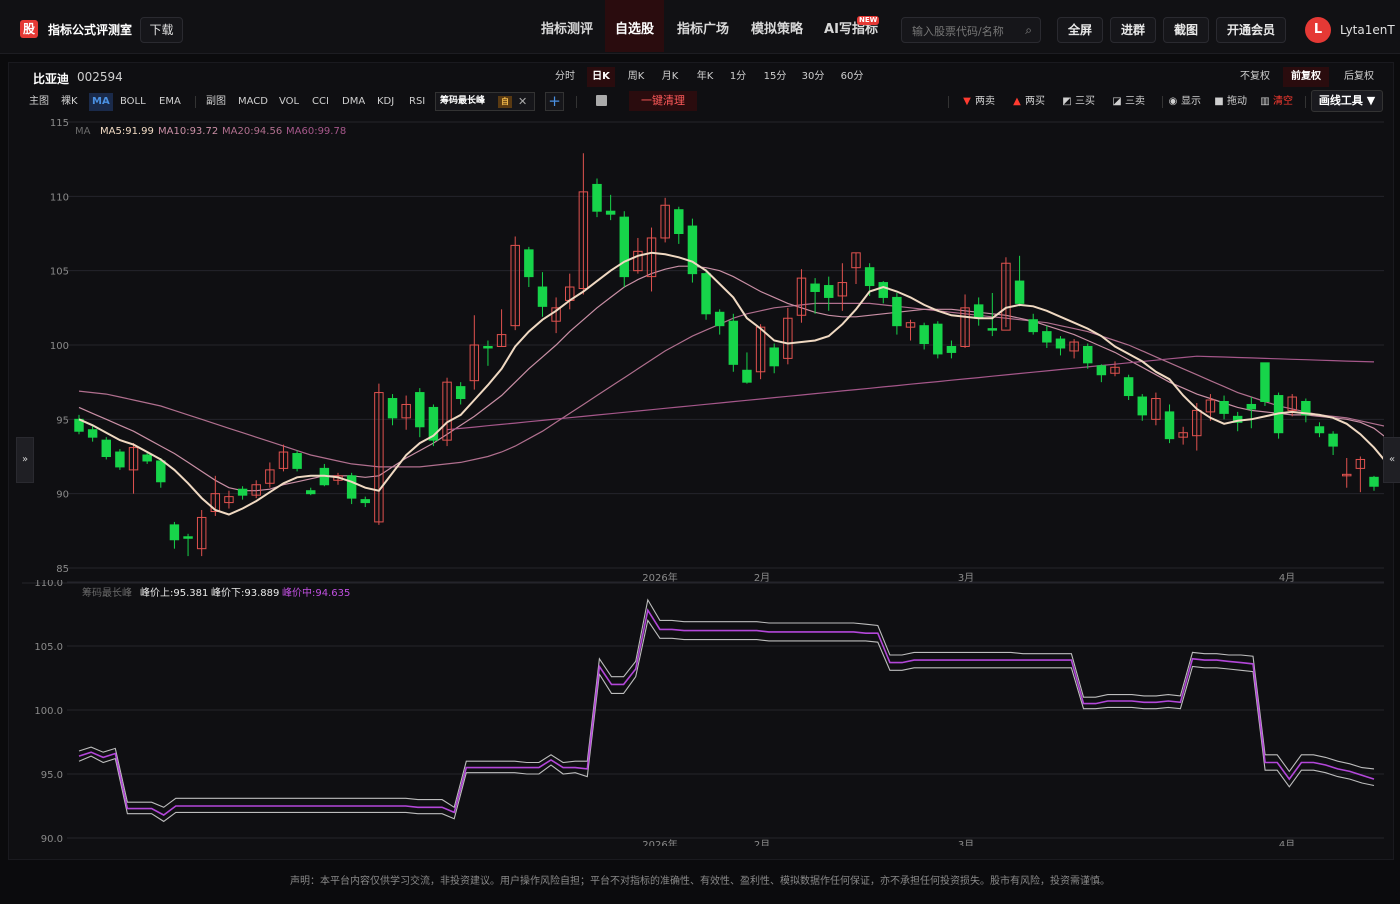 The height and width of the screenshot is (904, 1400). Describe the element at coordinates (601, 100) in the screenshot. I see `save-icon` at that location.